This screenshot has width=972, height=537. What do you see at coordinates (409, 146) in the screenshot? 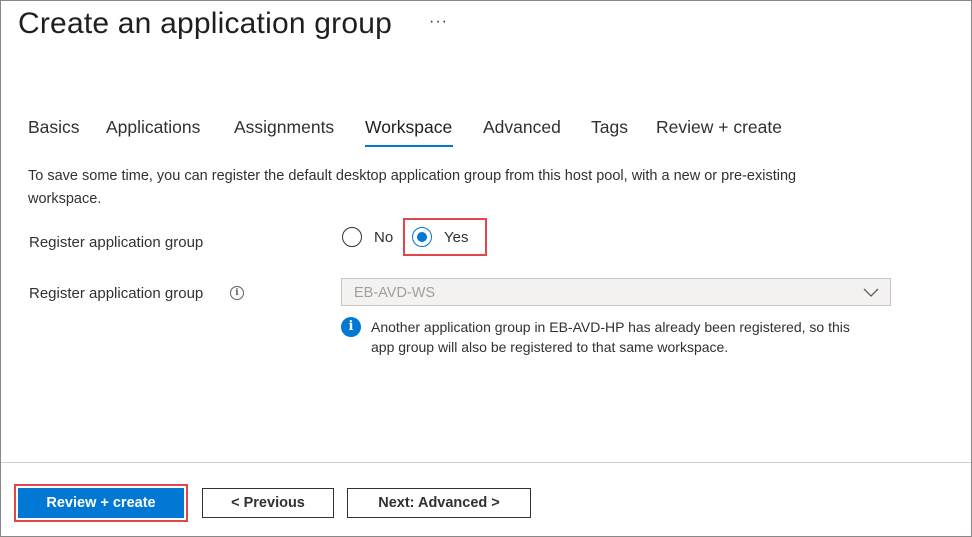
I see `active-tab-indicator` at bounding box center [409, 146].